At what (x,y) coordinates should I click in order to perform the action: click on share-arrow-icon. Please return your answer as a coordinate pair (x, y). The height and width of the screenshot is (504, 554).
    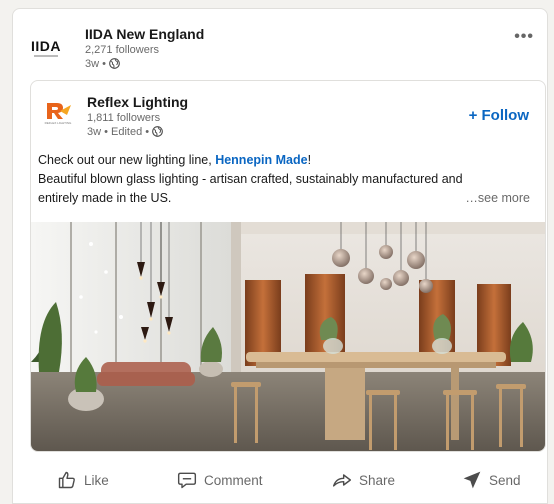
    Looking at the image, I should click on (342, 480).